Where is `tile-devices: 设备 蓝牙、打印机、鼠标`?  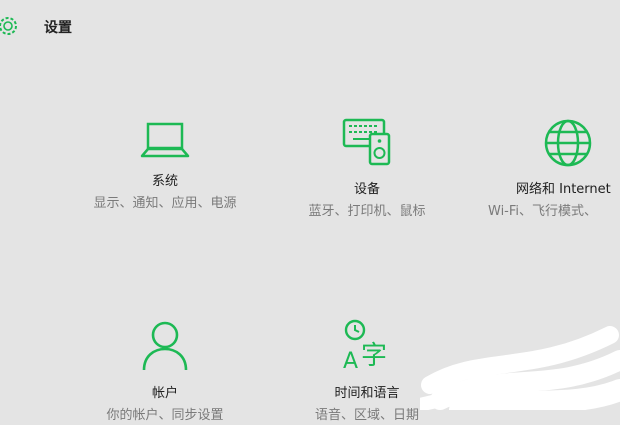 tile-devices: 设备 蓝牙、打印机、鼠标 is located at coordinates (367, 168).